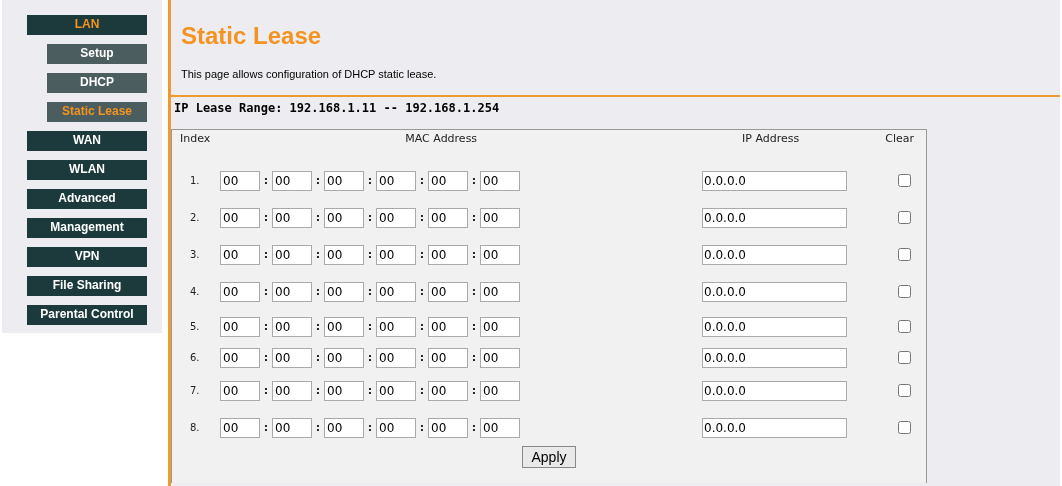 The height and width of the screenshot is (486, 1062). Describe the element at coordinates (771, 138) in the screenshot. I see `column-header: IP Address` at that location.